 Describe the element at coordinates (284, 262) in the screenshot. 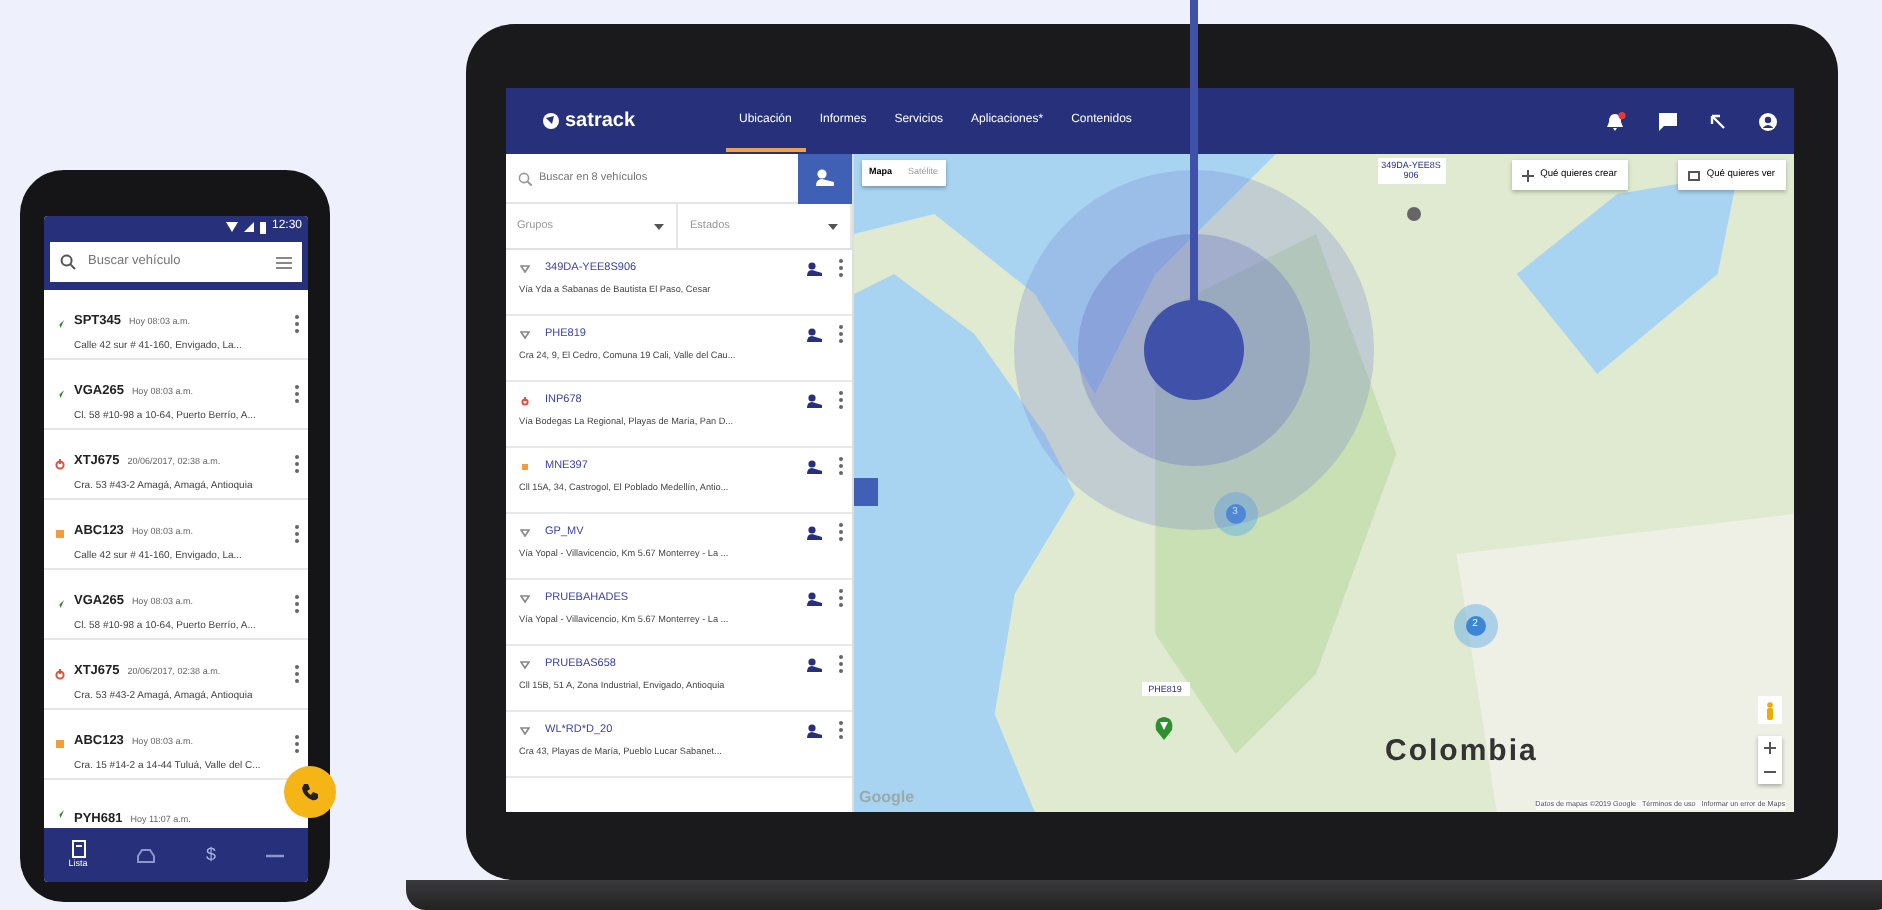

I see `filter-icon` at that location.